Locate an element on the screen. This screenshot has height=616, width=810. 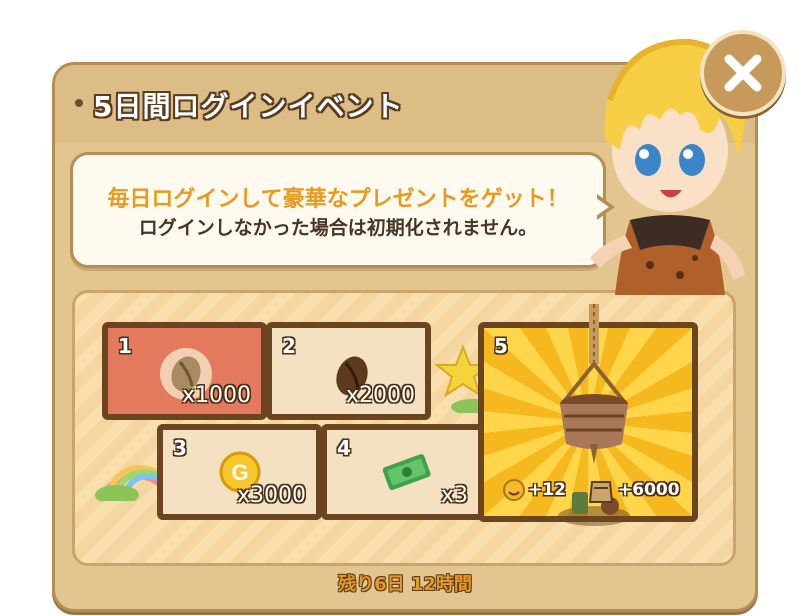
dialog-title: 5日間ログインイベント is located at coordinates (248, 106).